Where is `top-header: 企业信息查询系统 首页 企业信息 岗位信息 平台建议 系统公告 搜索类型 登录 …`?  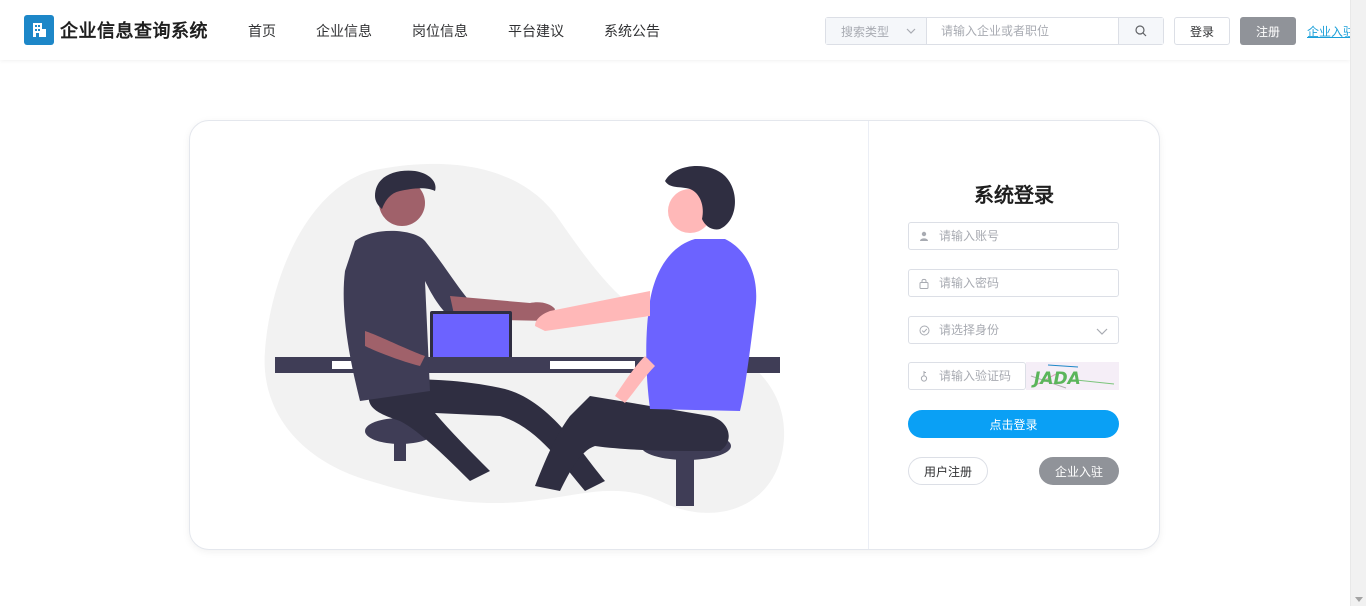
top-header: 企业信息查询系统 首页 企业信息 岗位信息 平台建议 系统公告 搜索类型 登录 … is located at coordinates (677, 30).